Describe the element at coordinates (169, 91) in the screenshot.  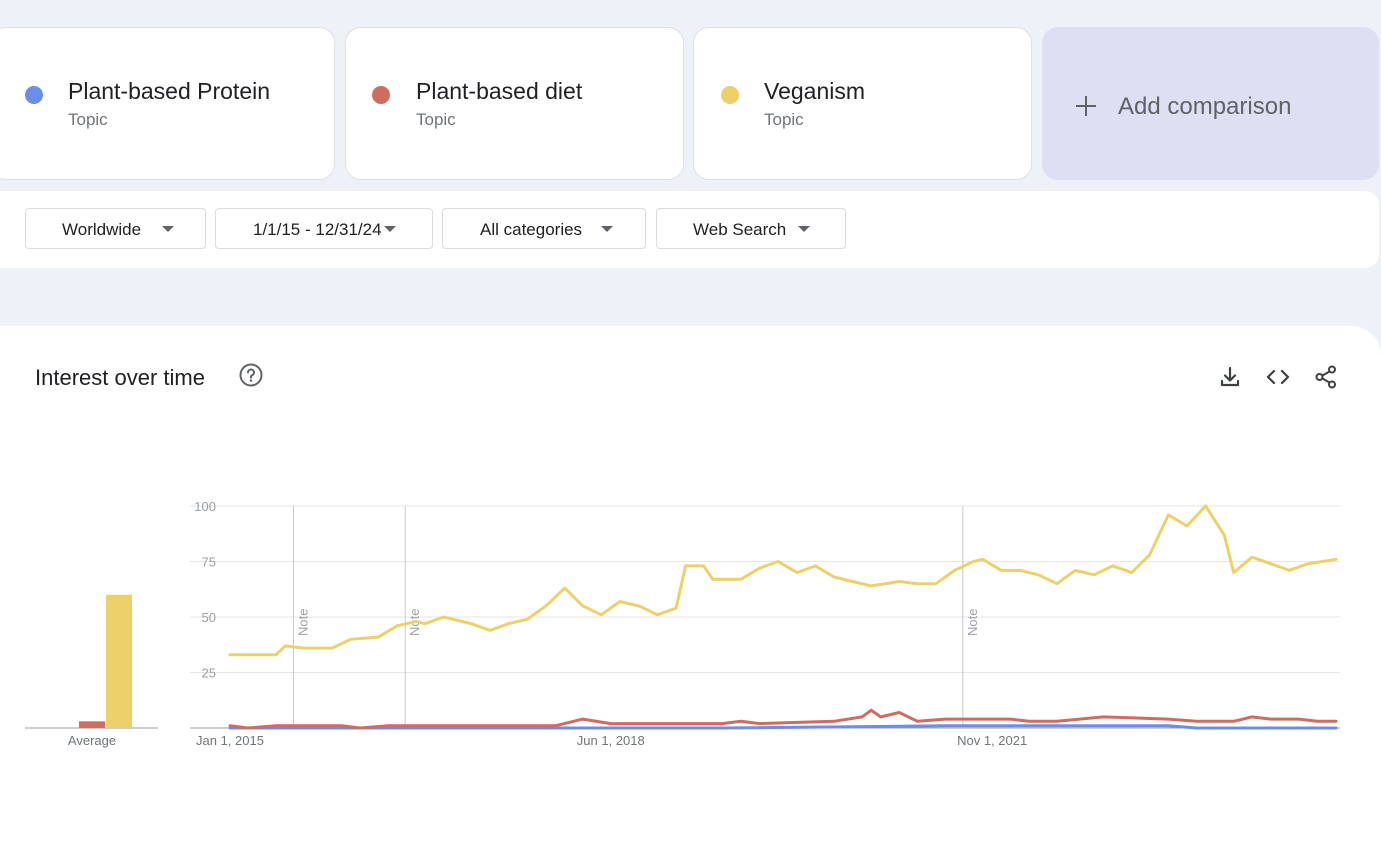
I see `term-name: Plant-based Protein` at that location.